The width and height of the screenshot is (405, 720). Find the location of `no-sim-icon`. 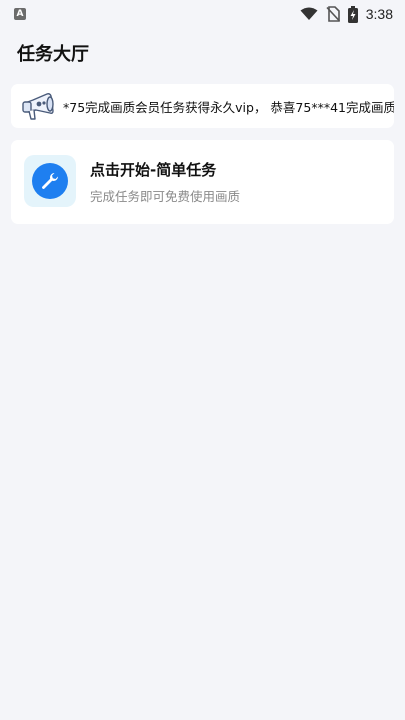

no-sim-icon is located at coordinates (333, 14).